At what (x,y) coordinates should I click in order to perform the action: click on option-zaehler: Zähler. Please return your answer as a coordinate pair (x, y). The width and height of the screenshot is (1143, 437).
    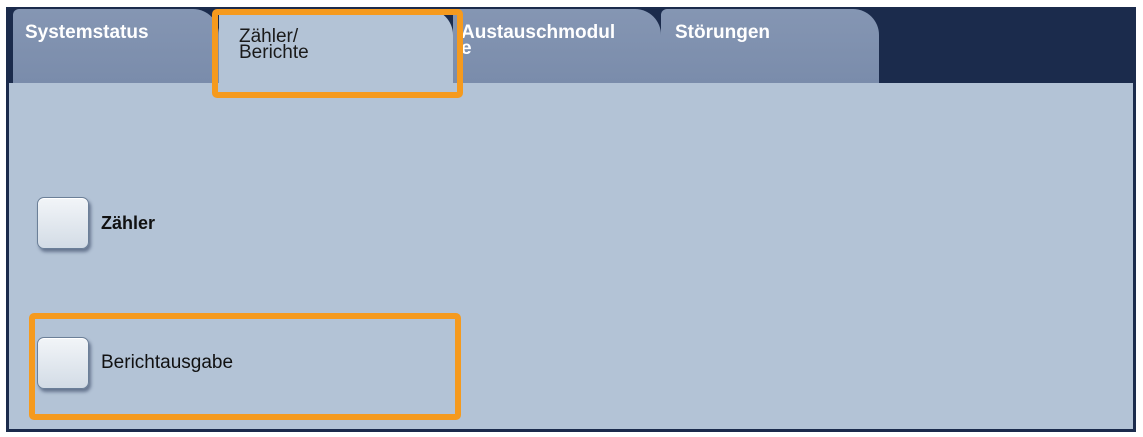
    Looking at the image, I should click on (96, 223).